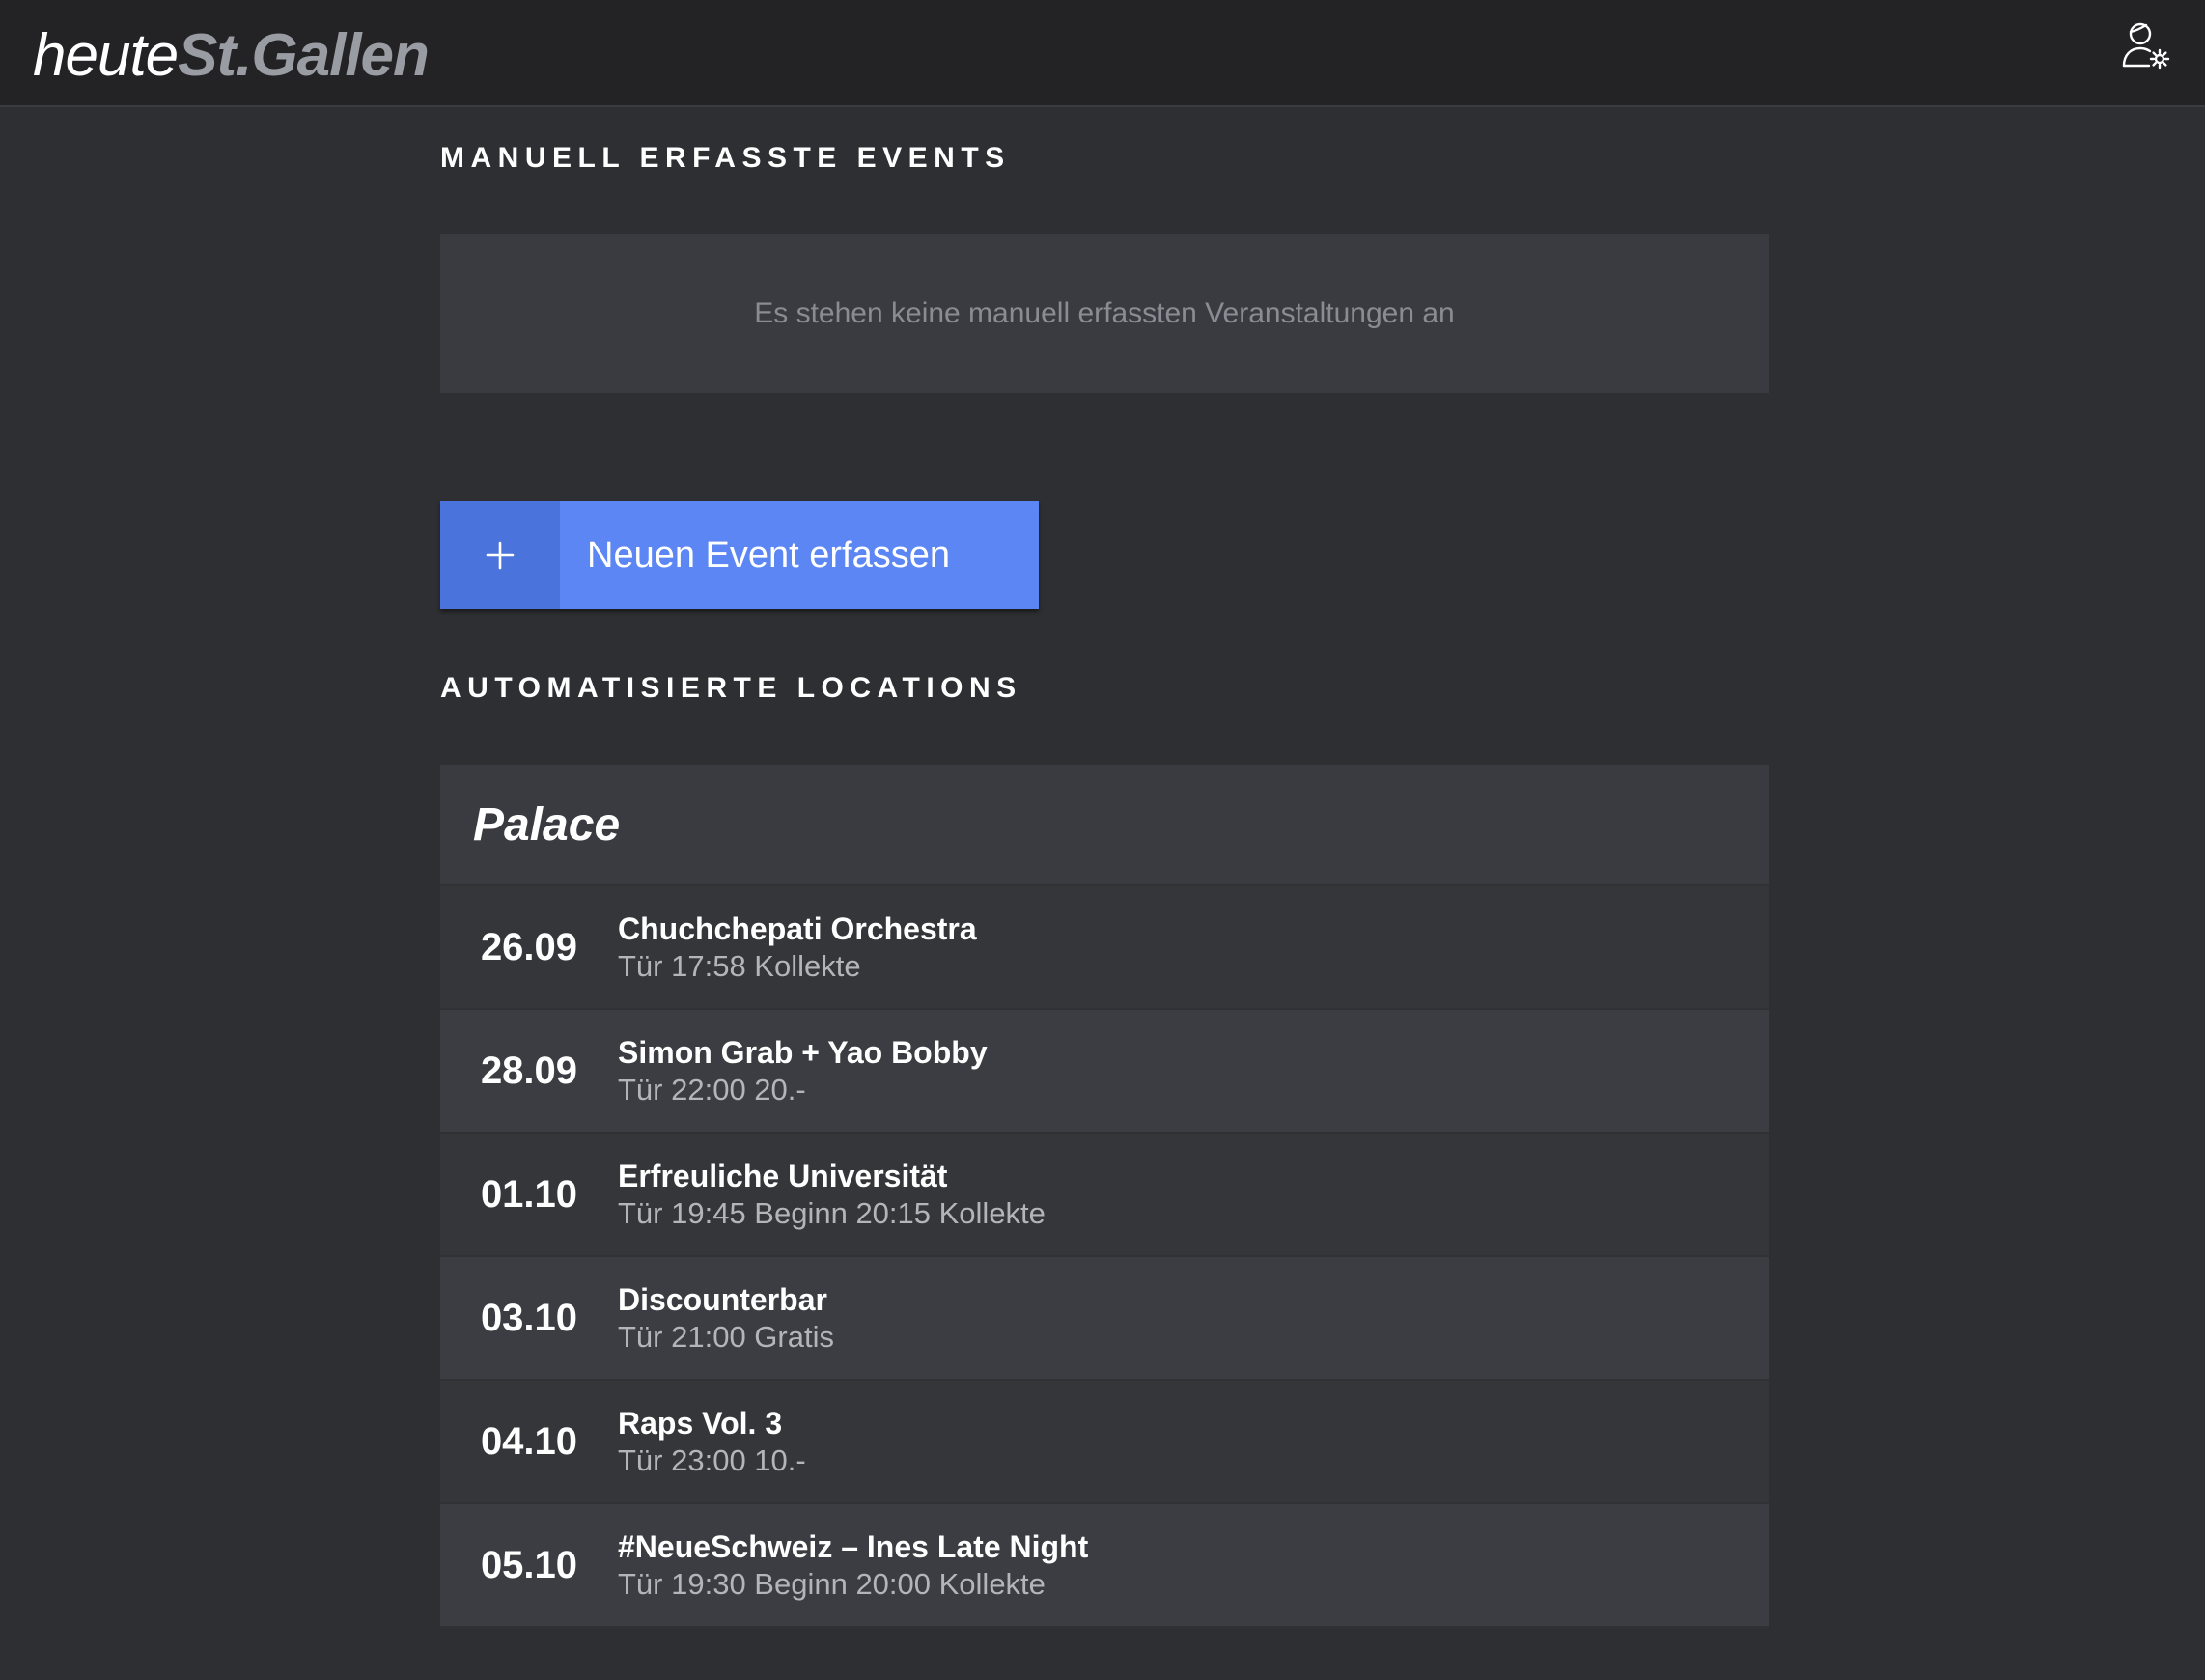 Image resolution: width=2205 pixels, height=1680 pixels. I want to click on location-name: Palace, so click(1104, 826).